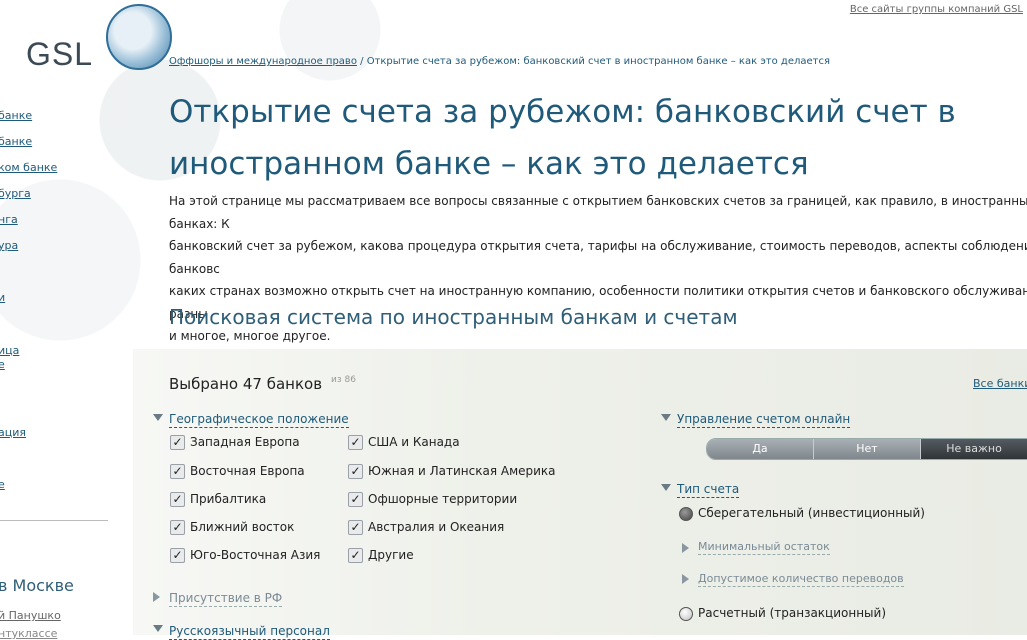 The width and height of the screenshot is (1027, 640). I want to click on checkbox-label: Южная и Латинская Америка, so click(462, 471).